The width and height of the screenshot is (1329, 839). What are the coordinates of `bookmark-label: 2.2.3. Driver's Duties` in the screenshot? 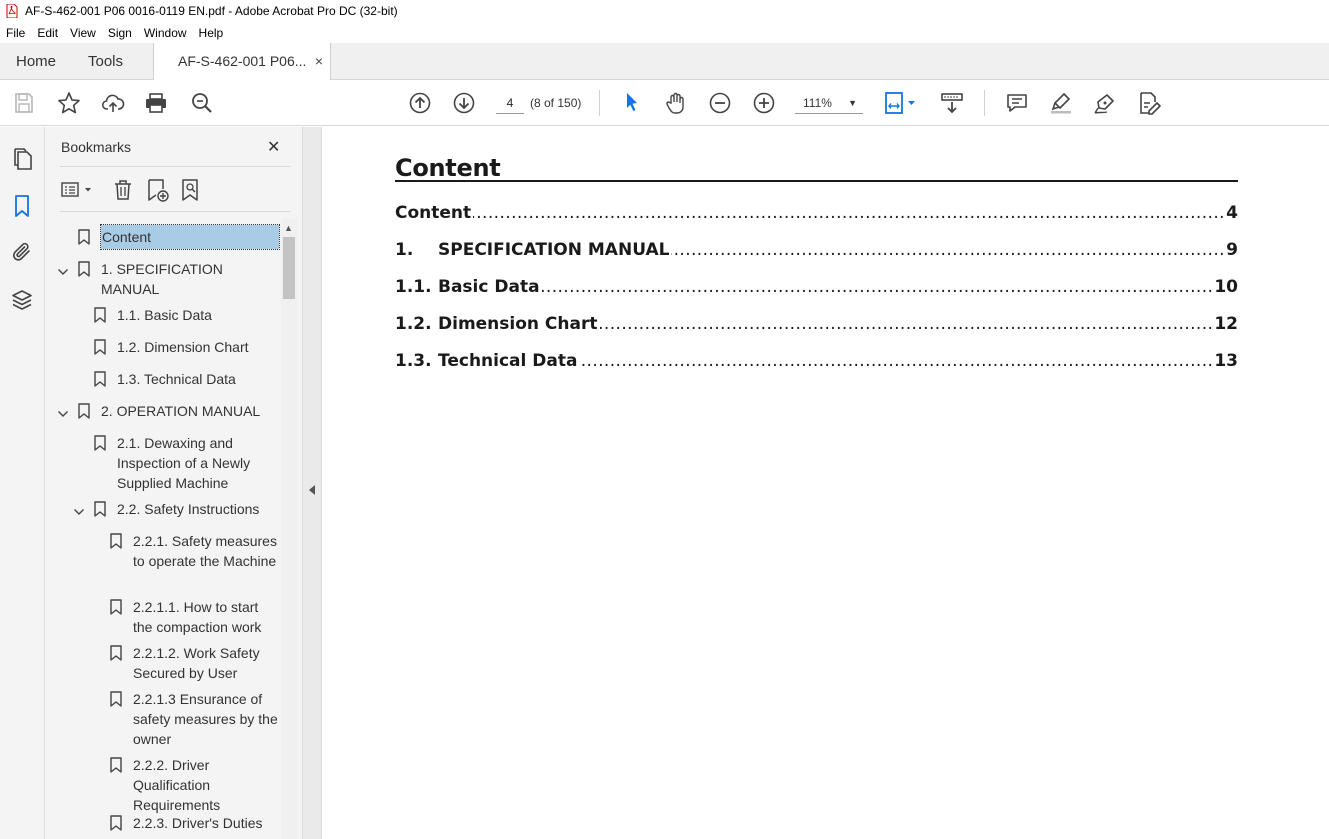 It's located at (198, 823).